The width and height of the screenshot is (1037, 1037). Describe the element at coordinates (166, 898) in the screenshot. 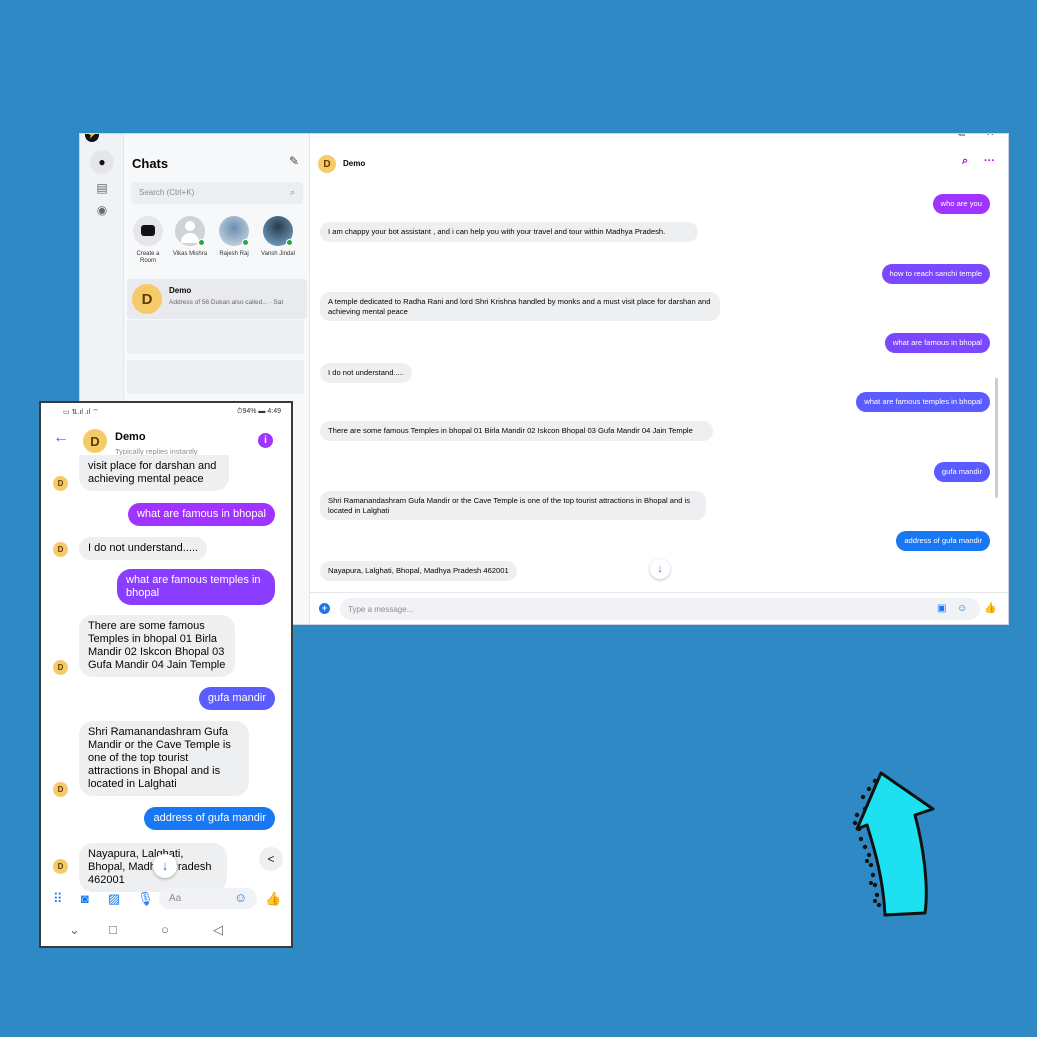

I see `phone-composer: ⠿ ◙ ▨ 🎙 Aa ☺ 👍` at that location.